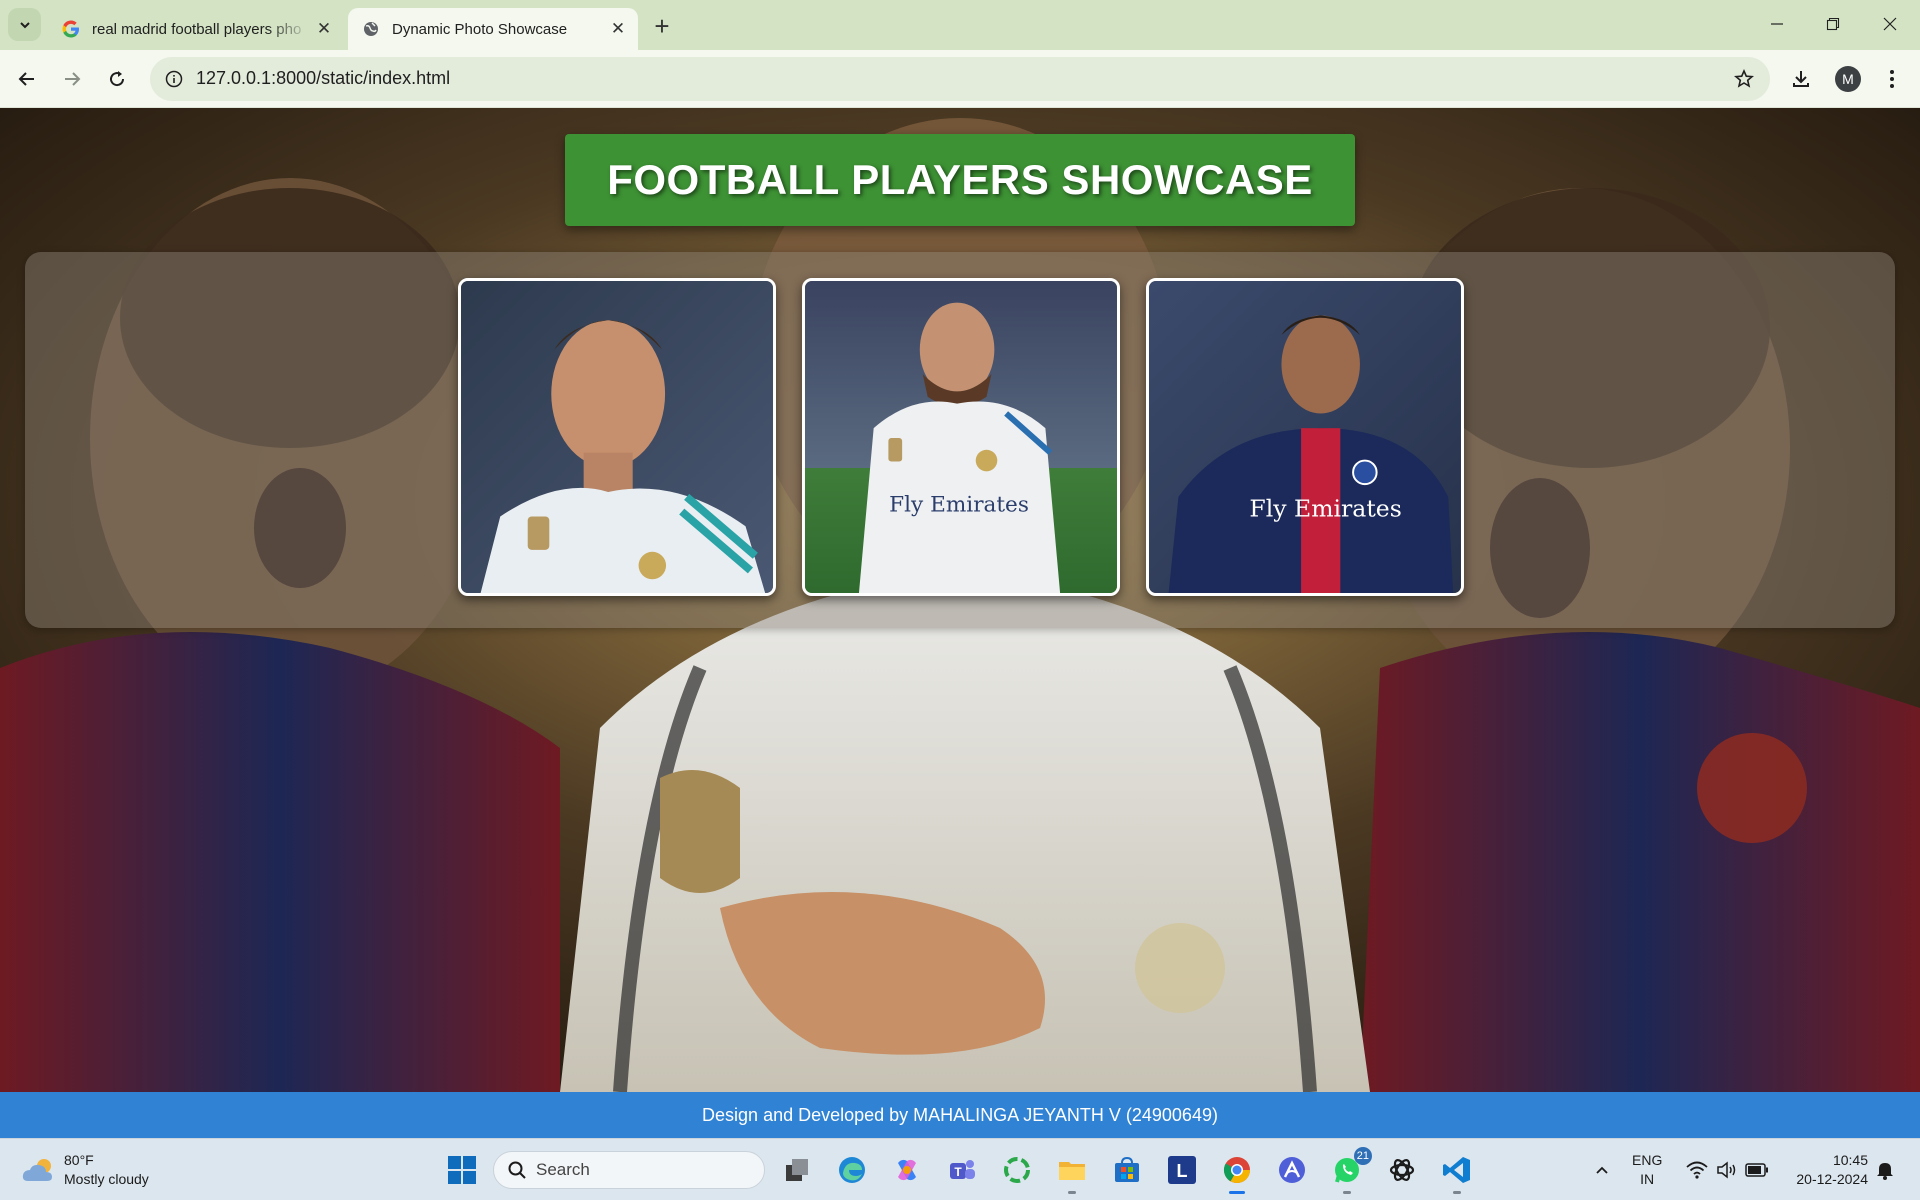 This screenshot has height=1200, width=1920. I want to click on windows-start-icon, so click(462, 1170).